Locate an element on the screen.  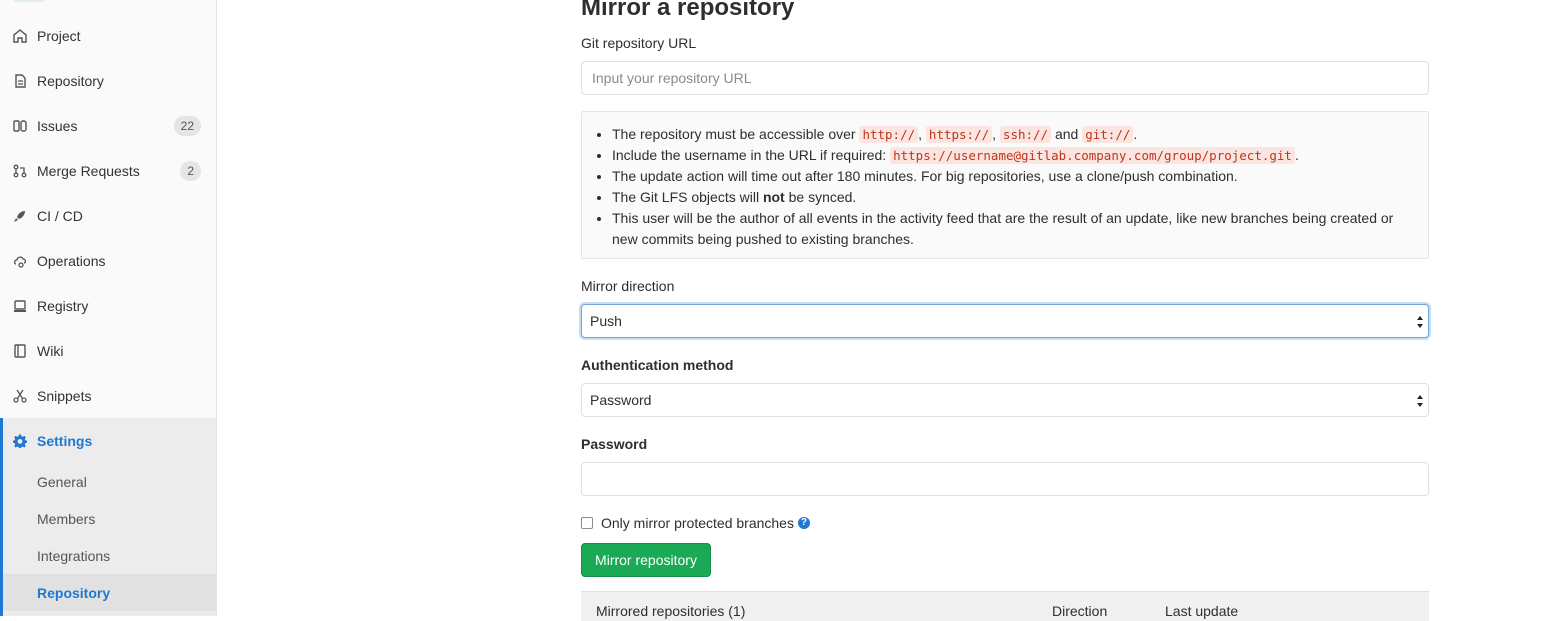
sidebar-top-tab is located at coordinates (29, 1).